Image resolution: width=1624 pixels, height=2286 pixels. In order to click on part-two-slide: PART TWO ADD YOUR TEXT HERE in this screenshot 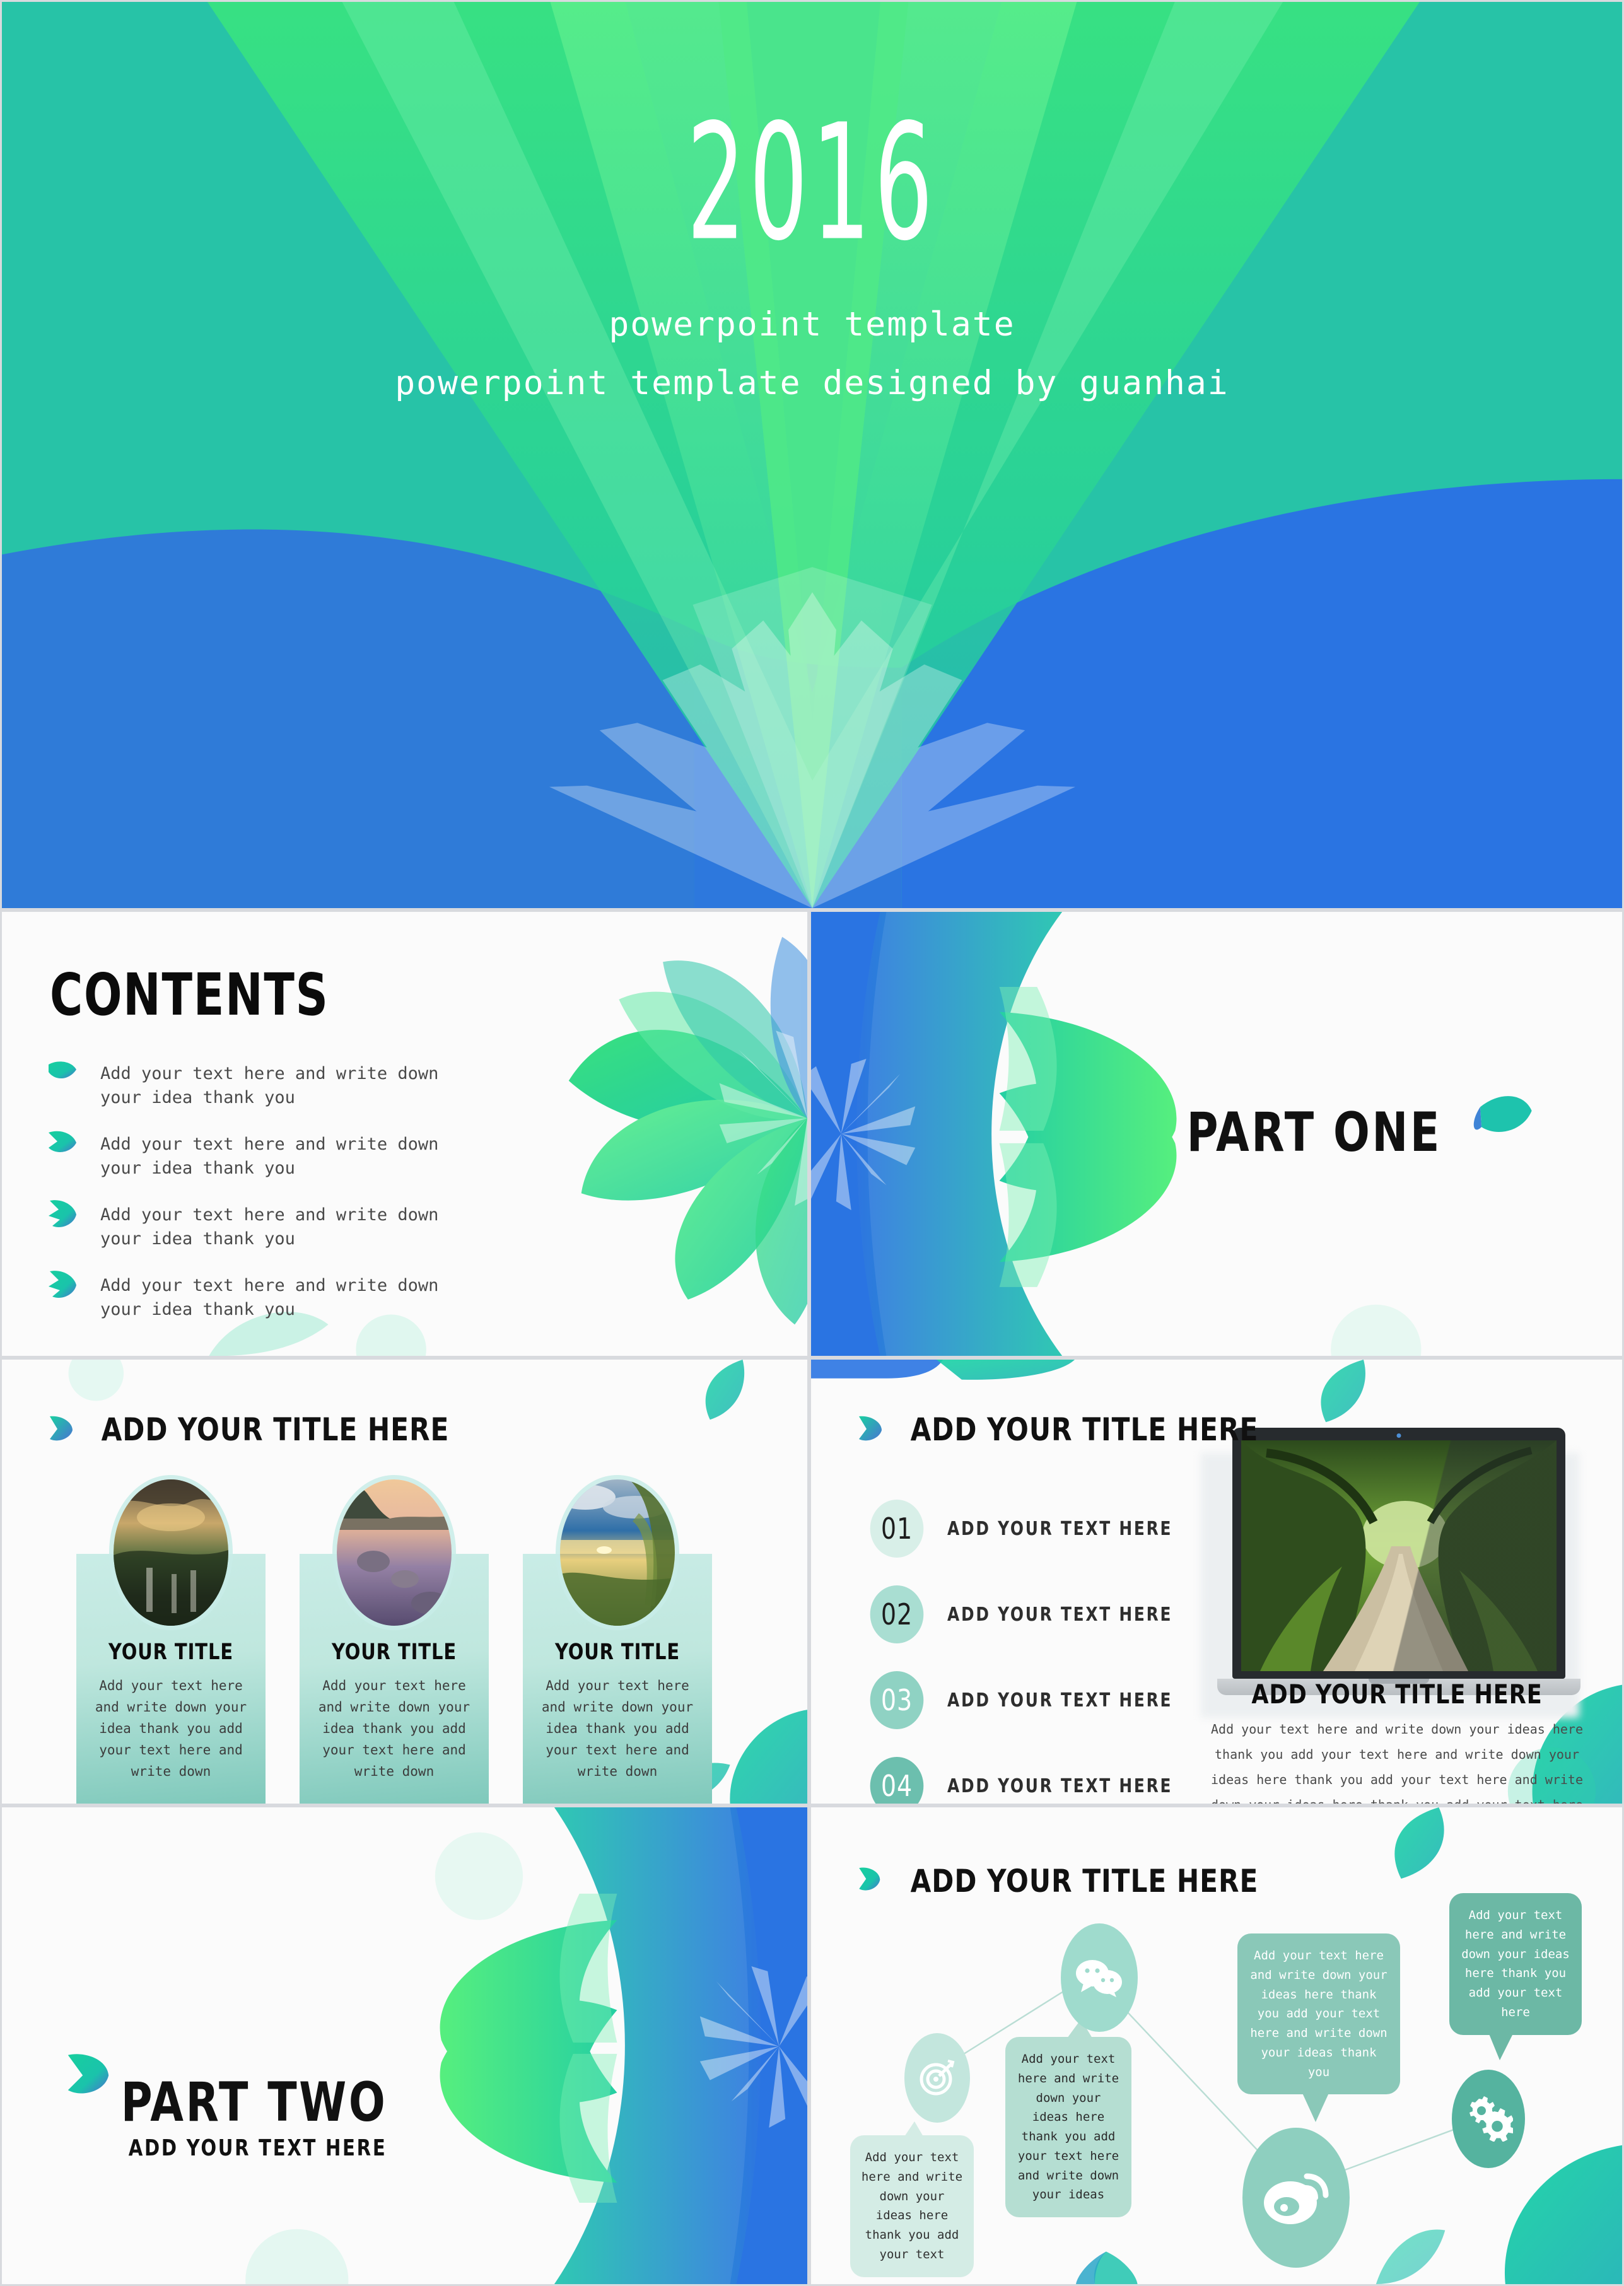, I will do `click(405, 2045)`.